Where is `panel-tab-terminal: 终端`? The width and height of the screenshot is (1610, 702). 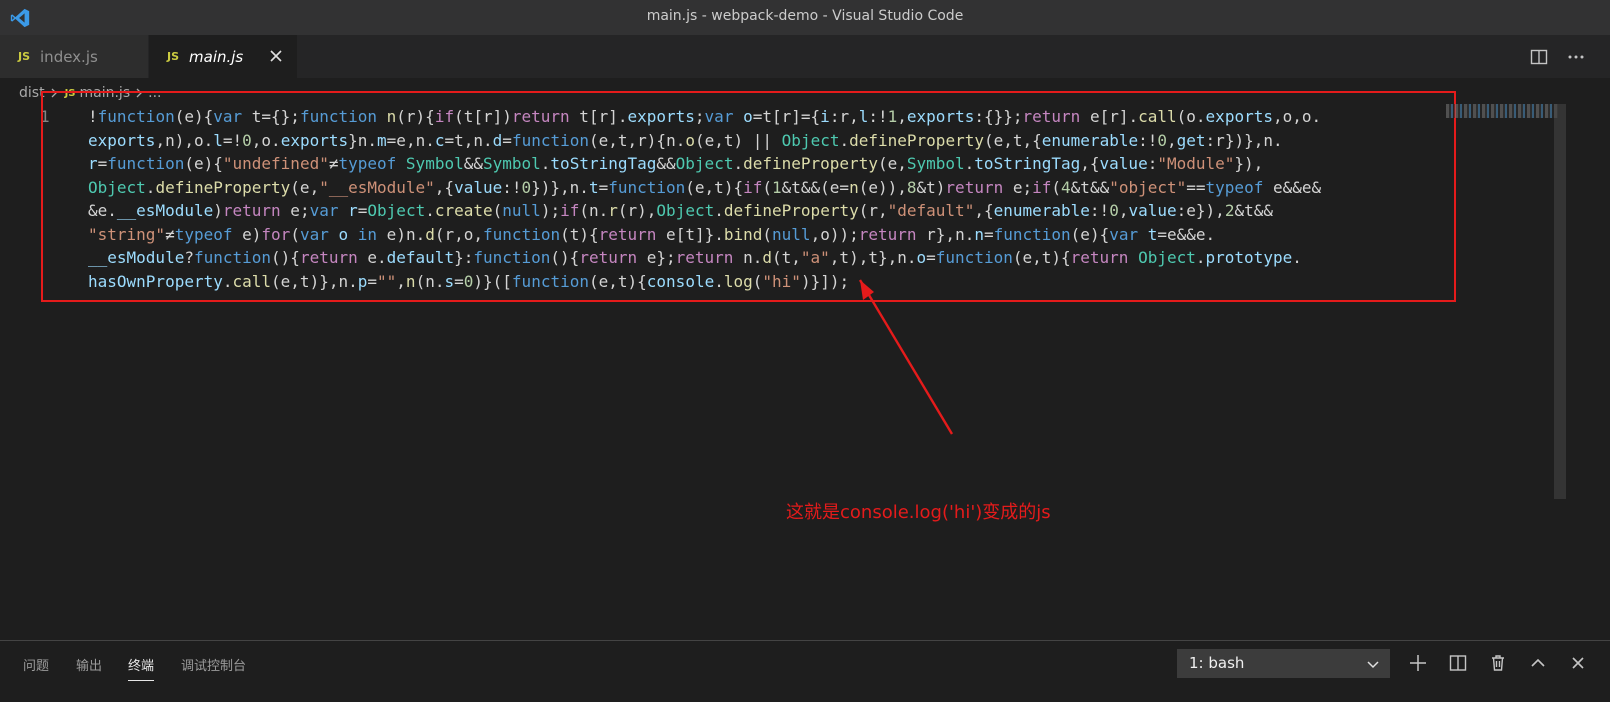 panel-tab-terminal: 终端 is located at coordinates (141, 668).